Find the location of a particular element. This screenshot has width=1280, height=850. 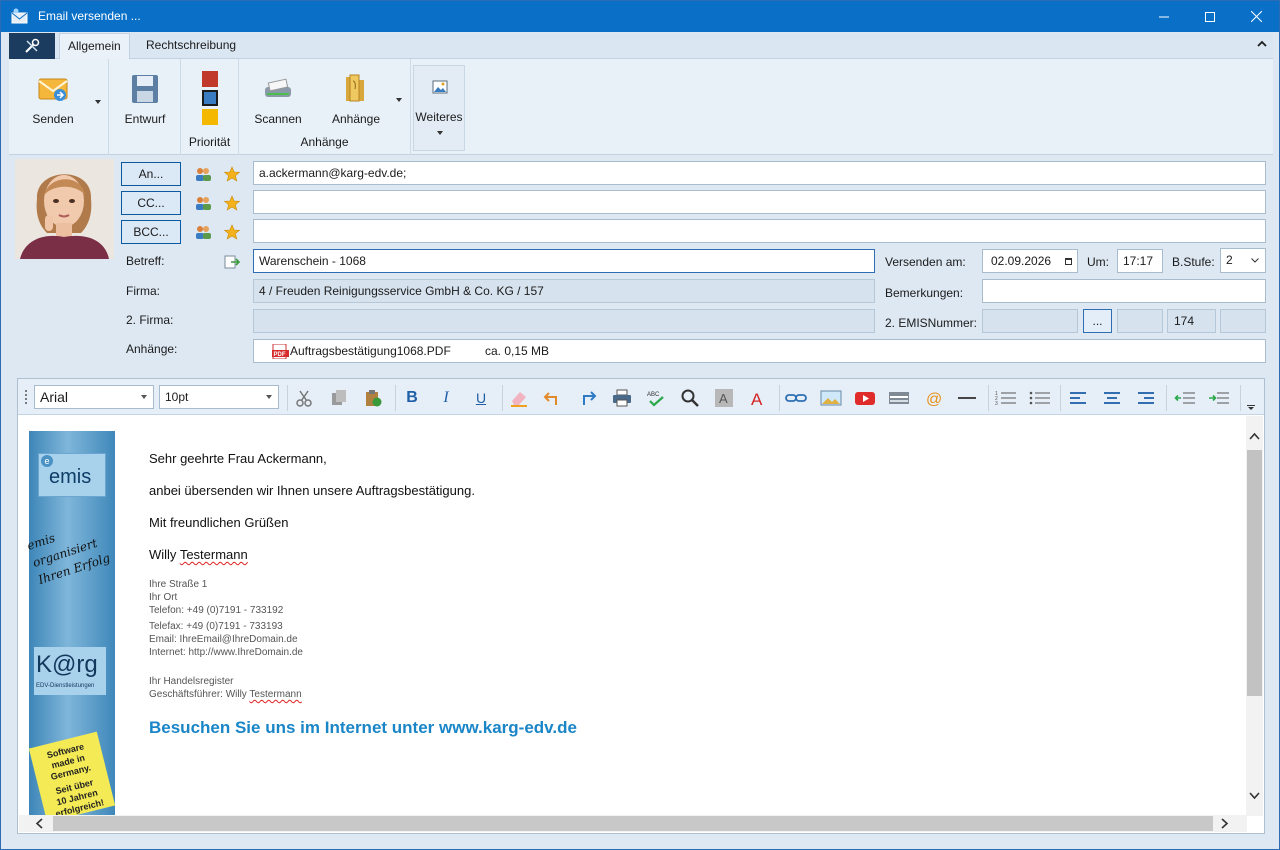

align-center-icon is located at coordinates (1112, 398).